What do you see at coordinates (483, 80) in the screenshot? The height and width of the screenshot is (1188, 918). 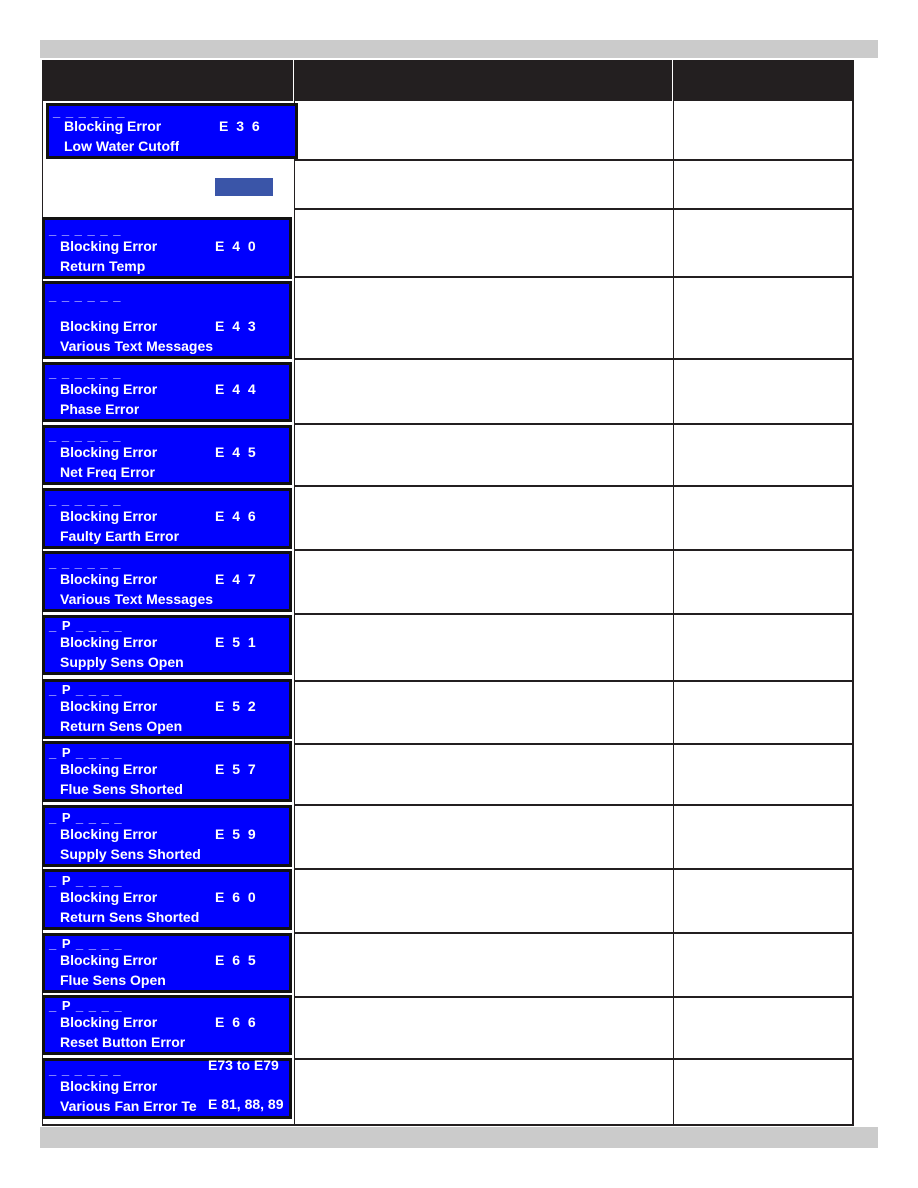 I see `header-col-description` at bounding box center [483, 80].